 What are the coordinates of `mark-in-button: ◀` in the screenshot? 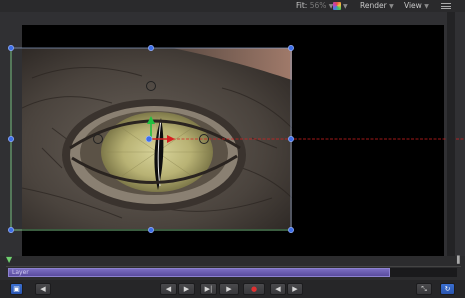 It's located at (278, 289).